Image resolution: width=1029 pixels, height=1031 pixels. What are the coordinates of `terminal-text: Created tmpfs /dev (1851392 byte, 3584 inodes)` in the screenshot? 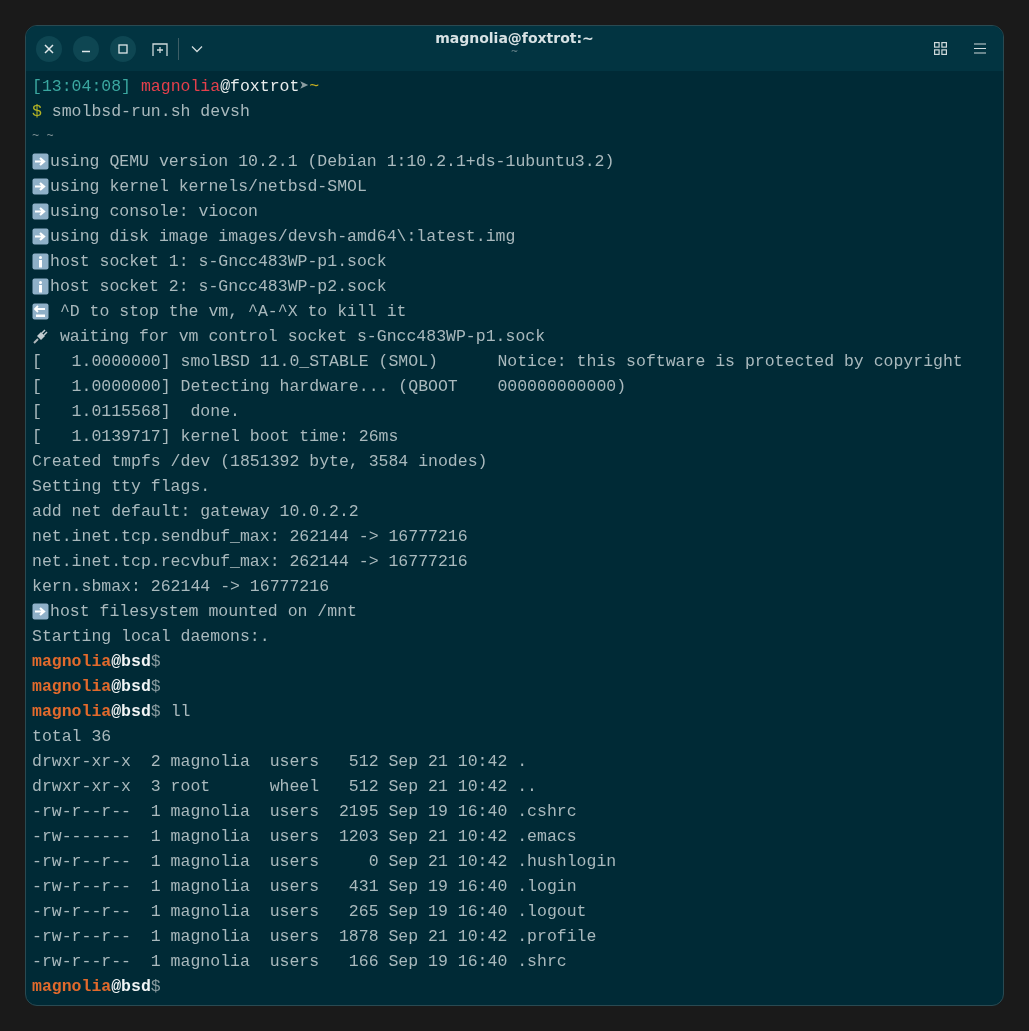 It's located at (260, 462).